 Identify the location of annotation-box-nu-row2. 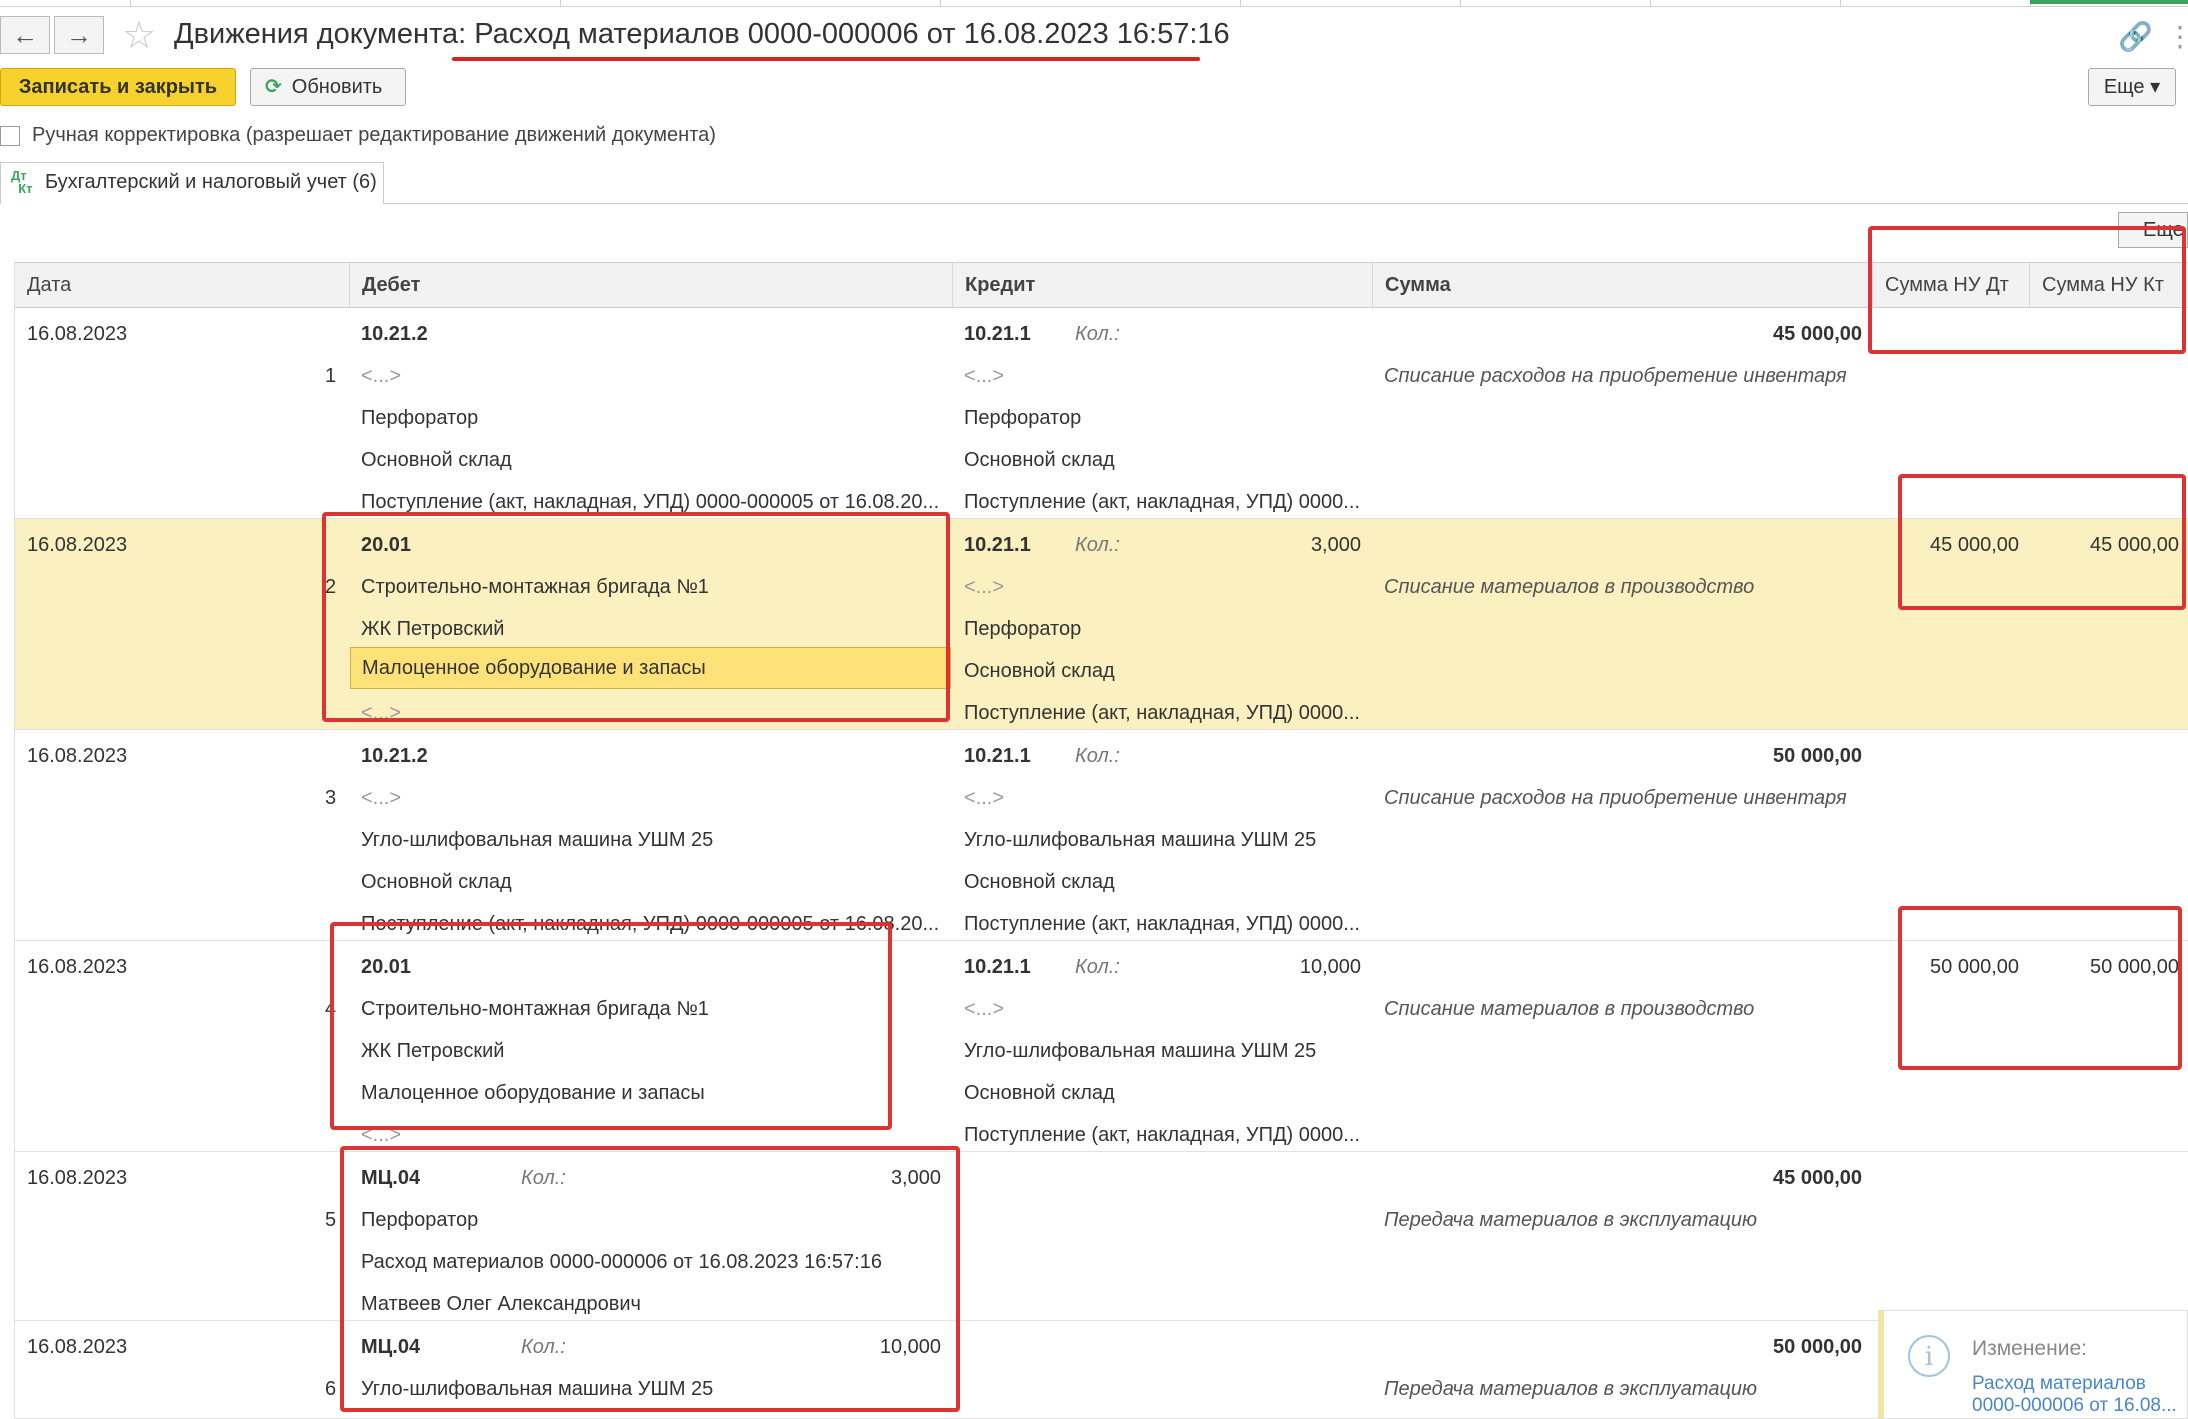
(2042, 542).